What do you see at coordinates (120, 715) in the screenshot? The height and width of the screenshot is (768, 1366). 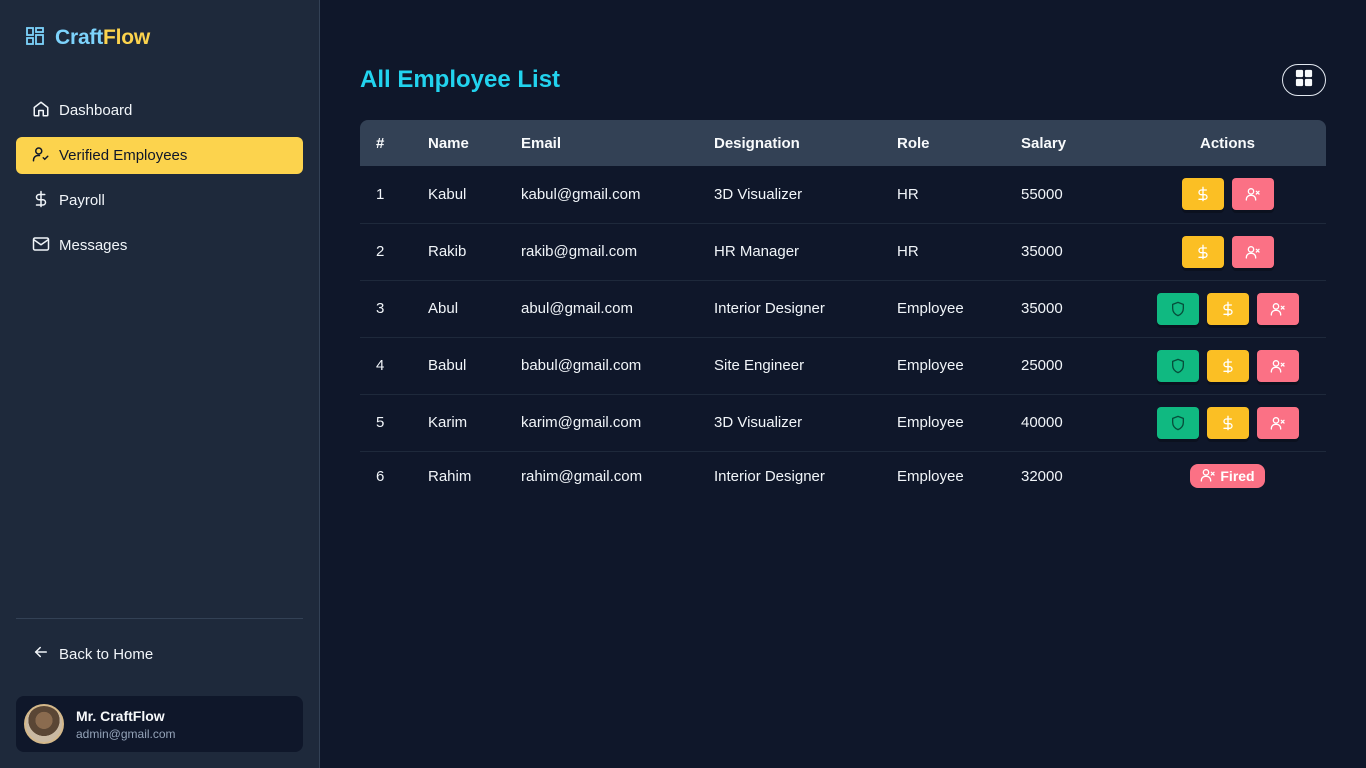 I see `user-name: Mr. CraftFlow` at bounding box center [120, 715].